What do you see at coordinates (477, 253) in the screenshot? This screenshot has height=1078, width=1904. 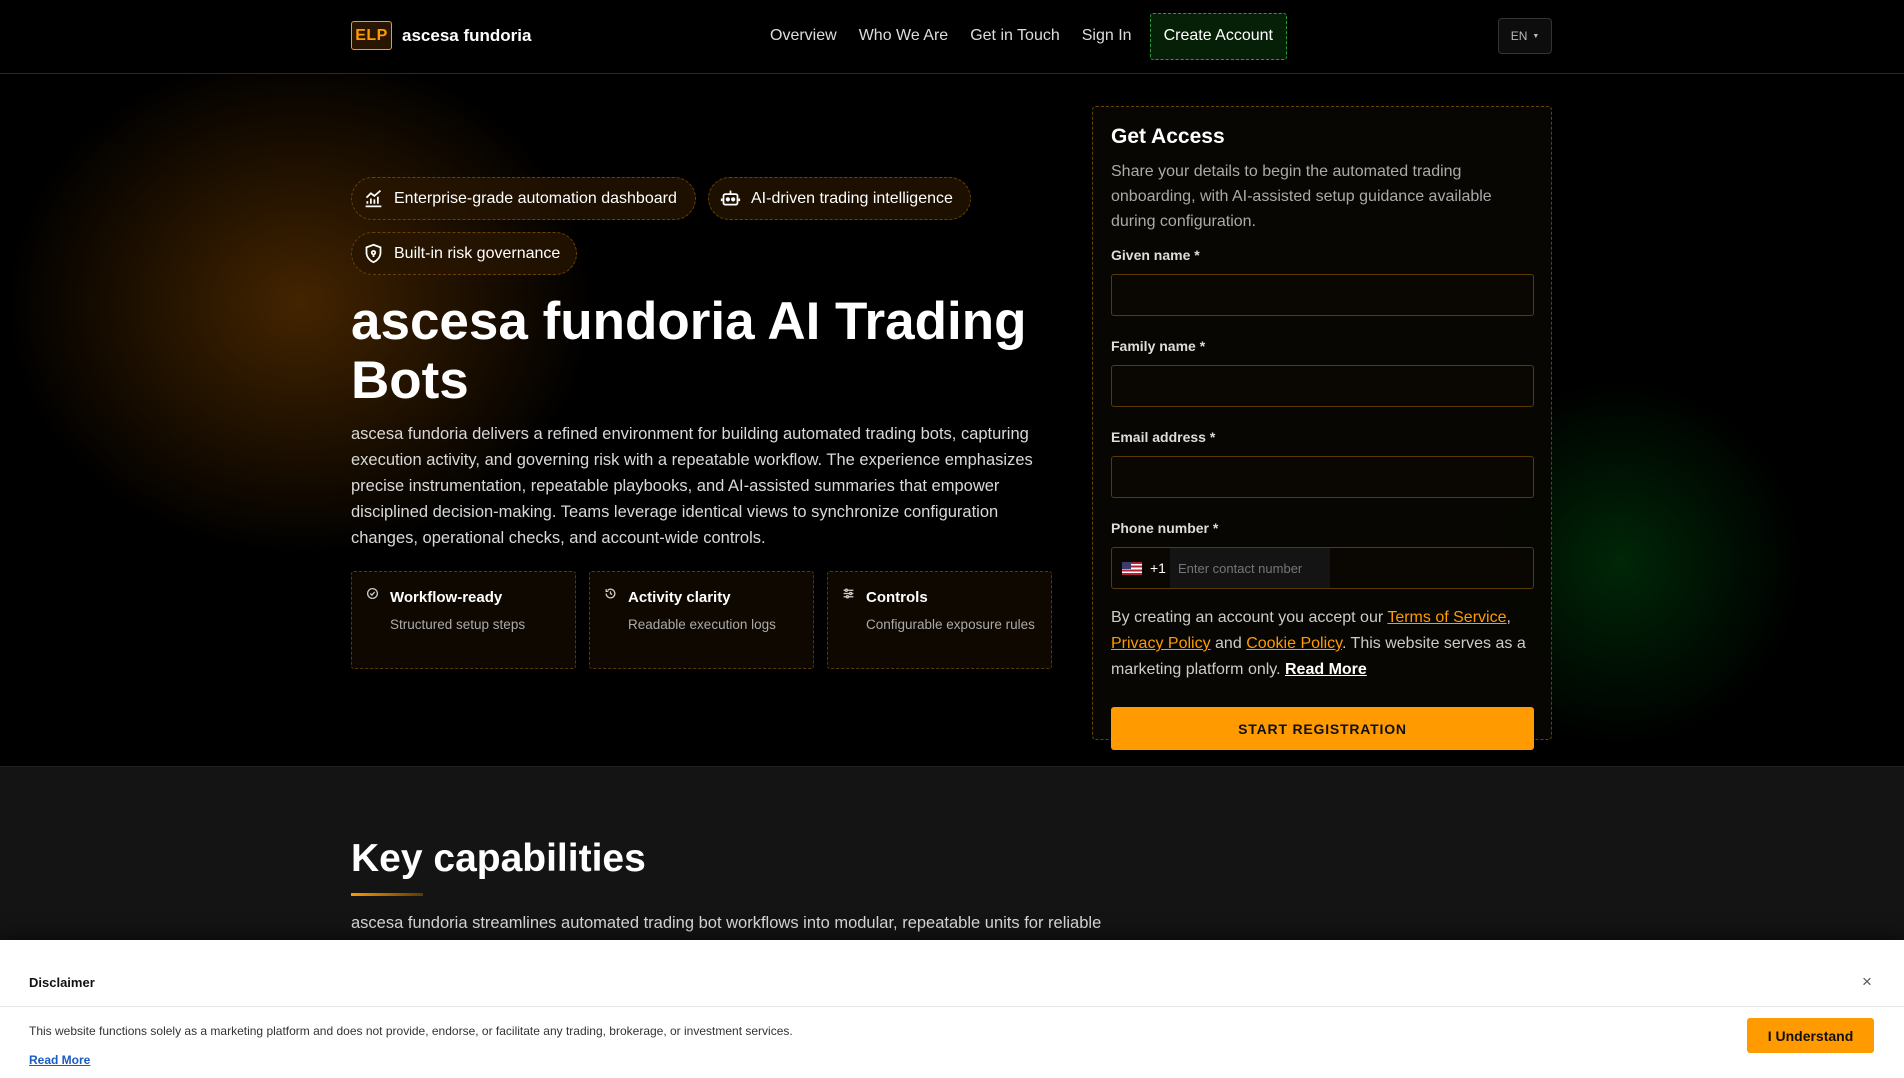 I see `pill-label: Built-in risk governance` at bounding box center [477, 253].